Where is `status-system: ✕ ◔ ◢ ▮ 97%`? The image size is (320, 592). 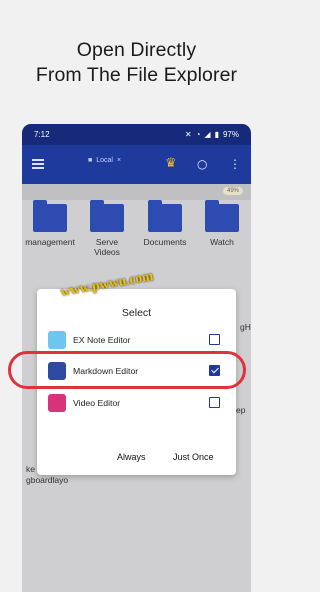
status-system: ✕ ◔ ◢ ▮ 97% is located at coordinates (212, 134).